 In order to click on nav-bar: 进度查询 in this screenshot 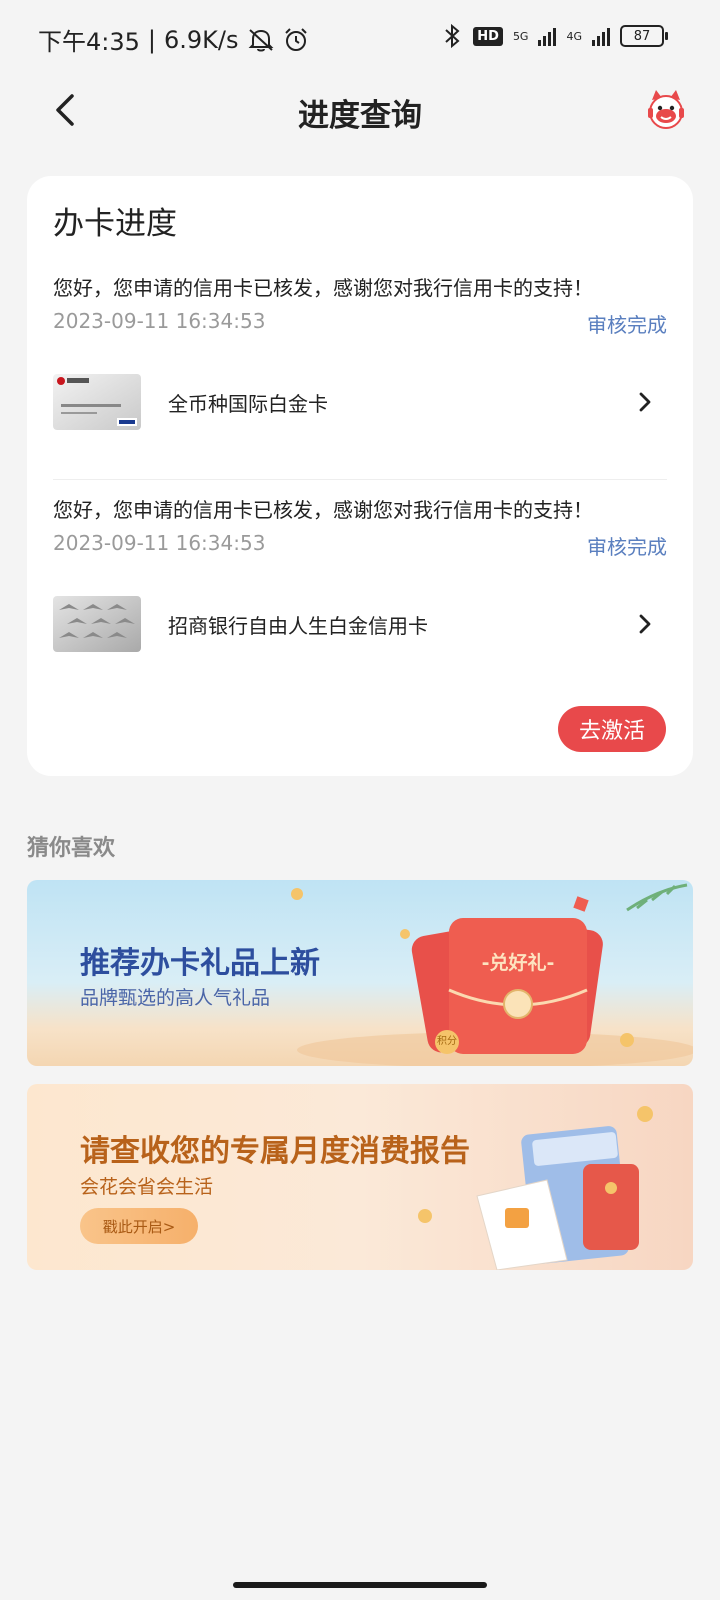, I will do `click(360, 110)`.